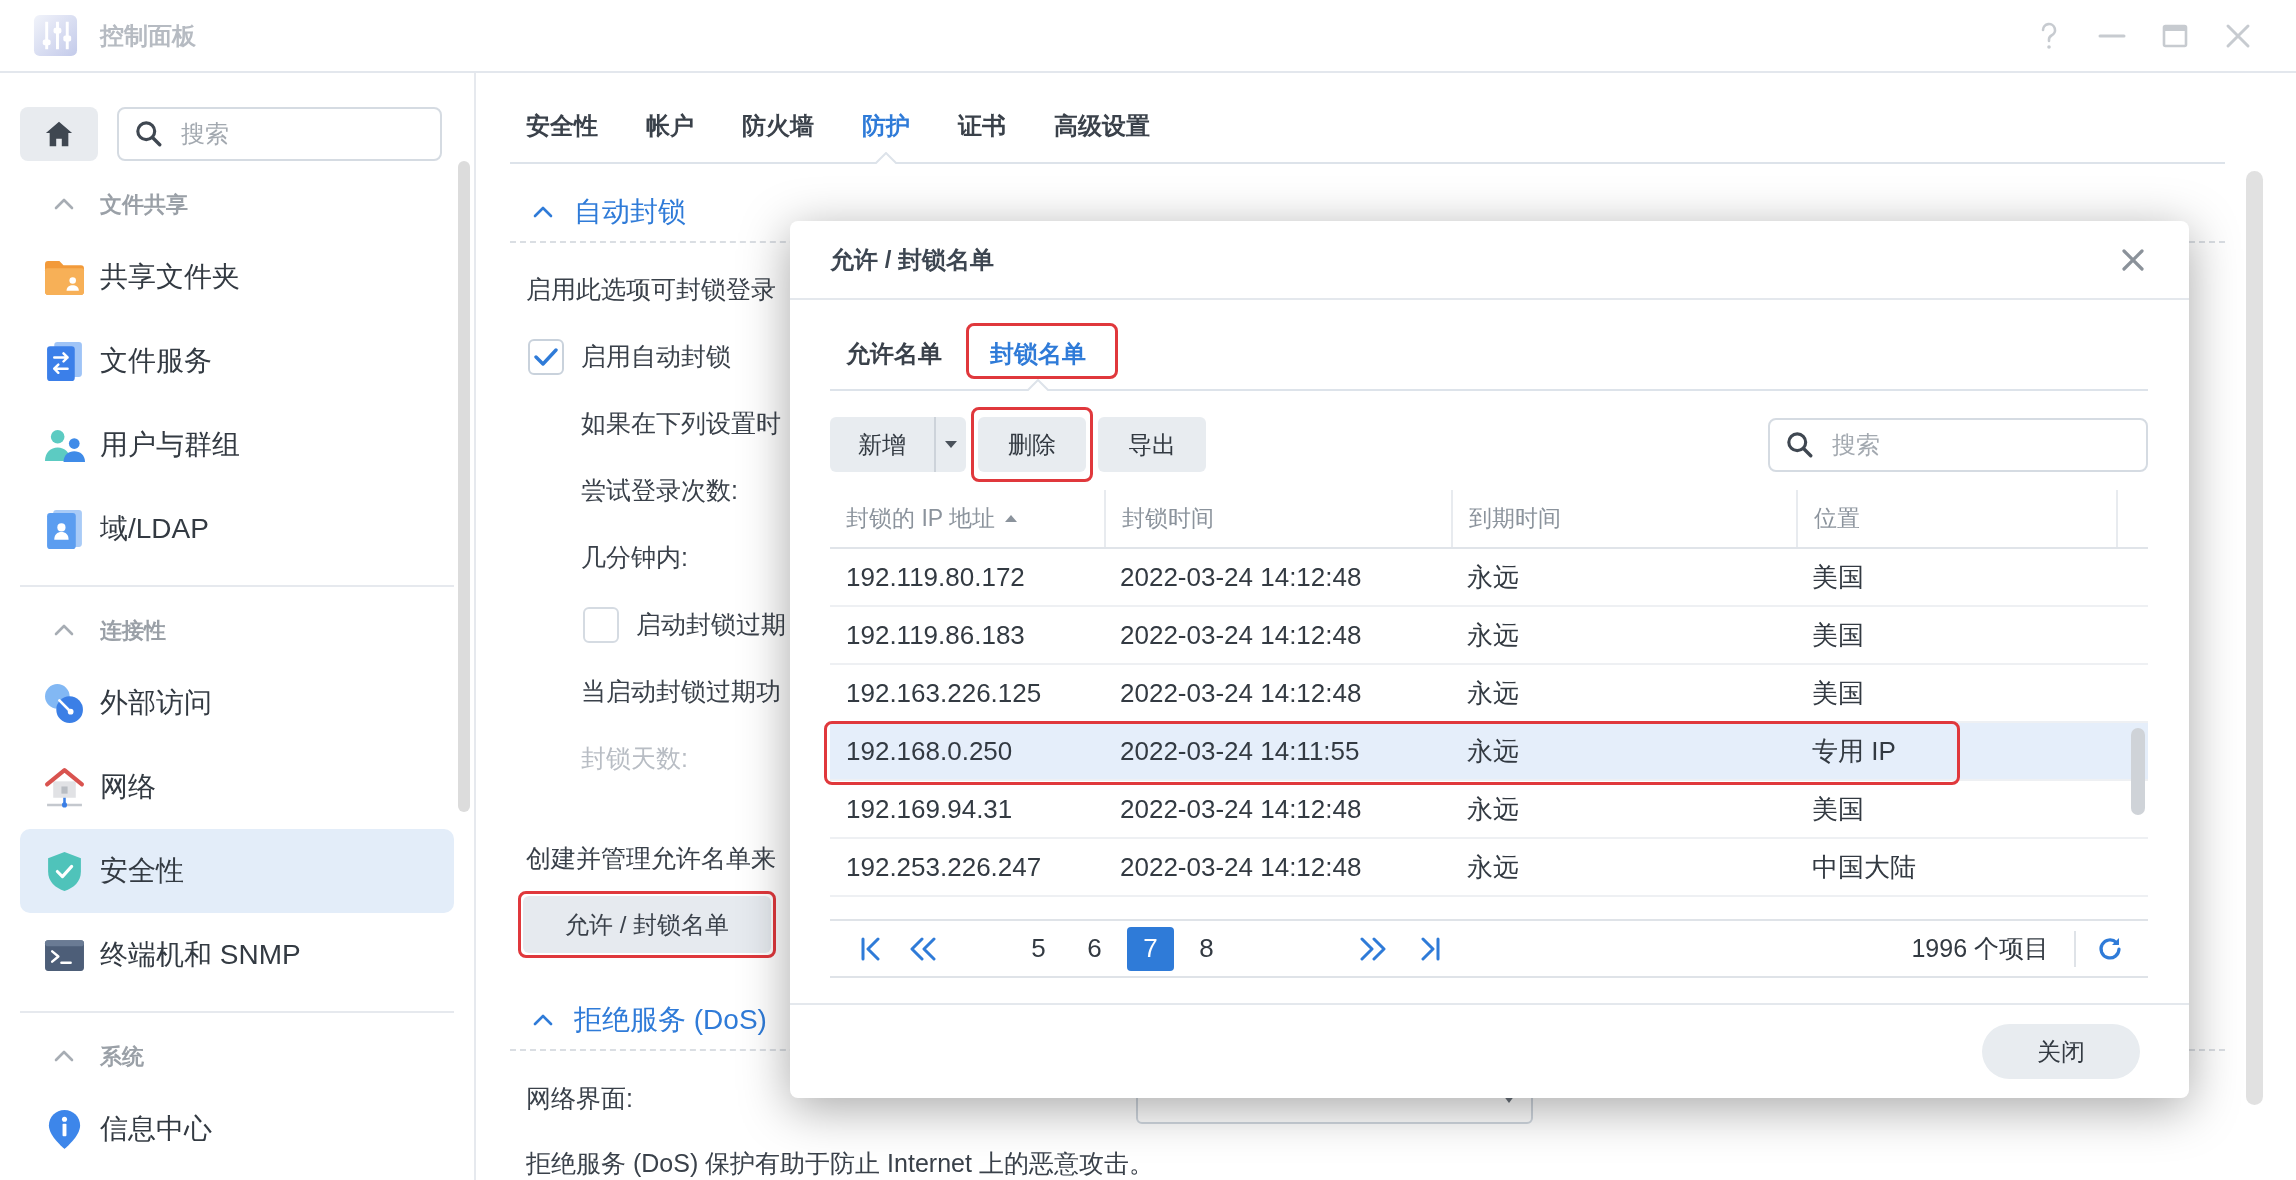 The height and width of the screenshot is (1180, 2296). What do you see at coordinates (237, 361) in the screenshot?
I see `sidebar-item: 文件服务` at bounding box center [237, 361].